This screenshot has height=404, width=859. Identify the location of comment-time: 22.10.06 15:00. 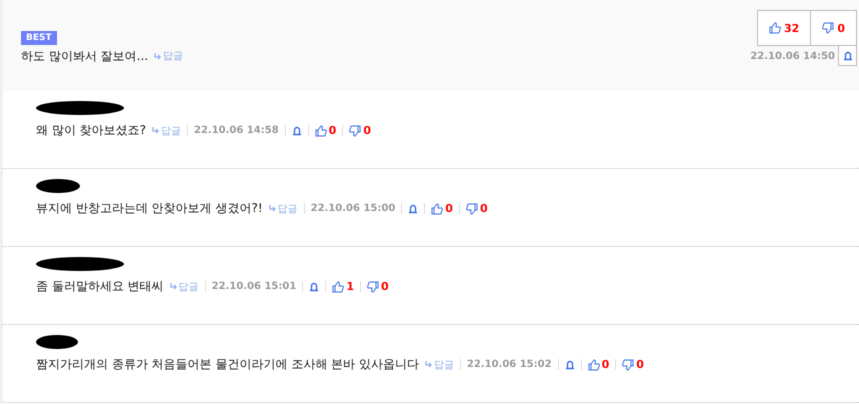
(353, 208).